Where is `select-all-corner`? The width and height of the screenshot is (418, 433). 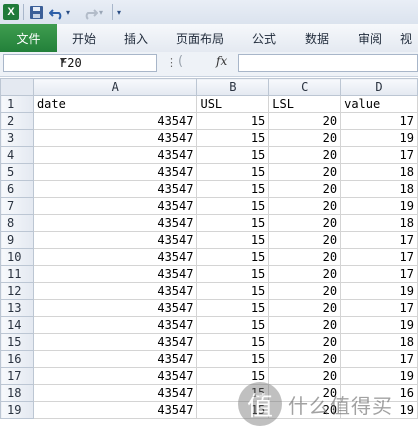
select-all-corner is located at coordinates (17, 87).